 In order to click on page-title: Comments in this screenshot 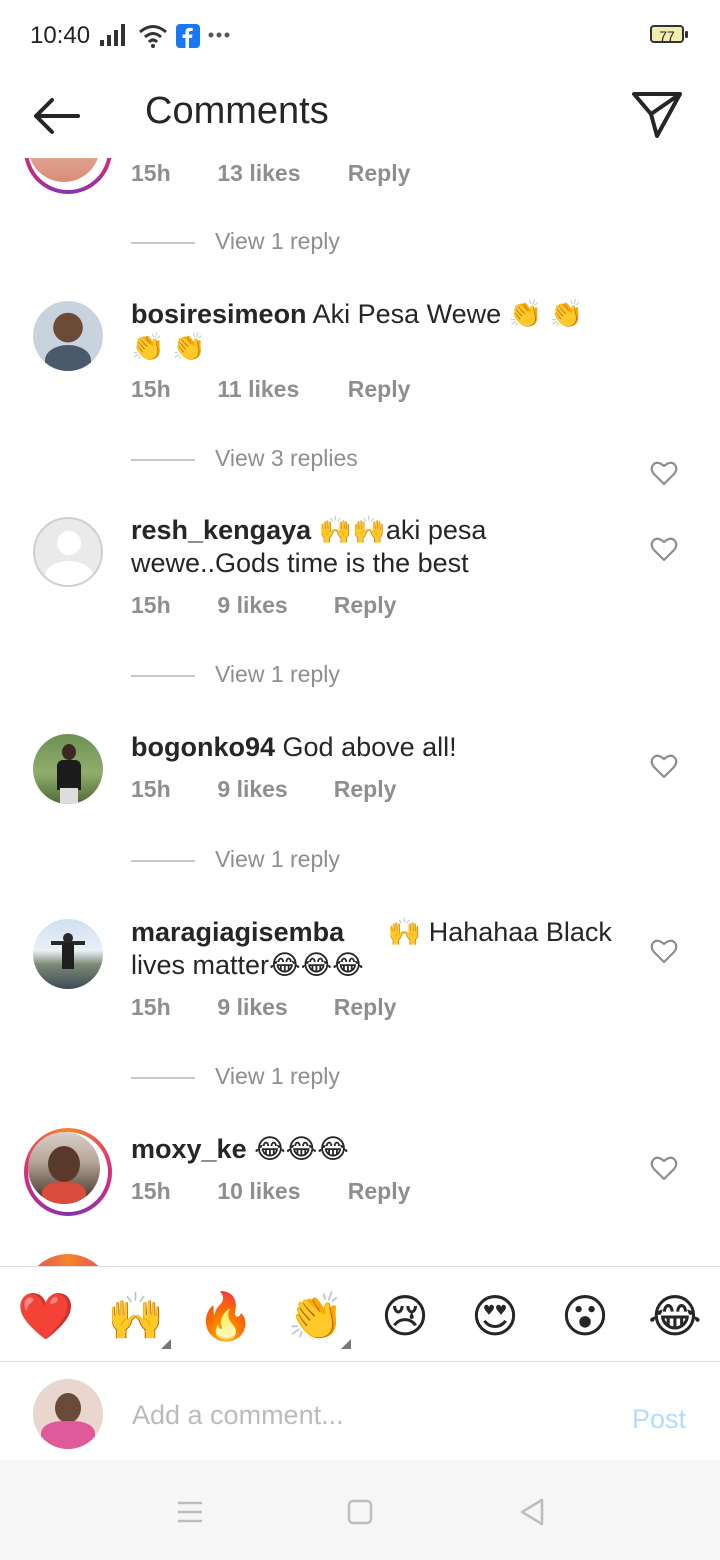, I will do `click(237, 111)`.